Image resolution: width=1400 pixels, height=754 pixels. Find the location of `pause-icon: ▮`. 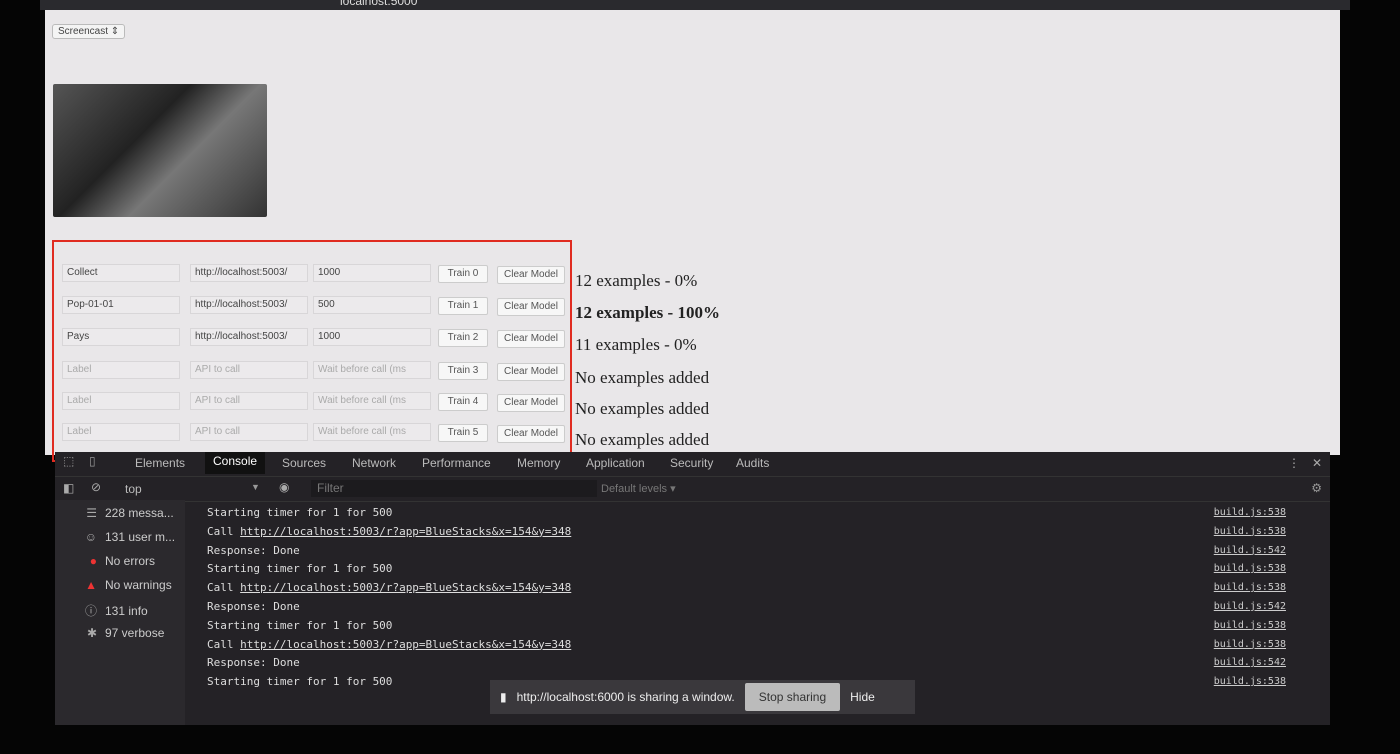

pause-icon: ▮ is located at coordinates (503, 697).